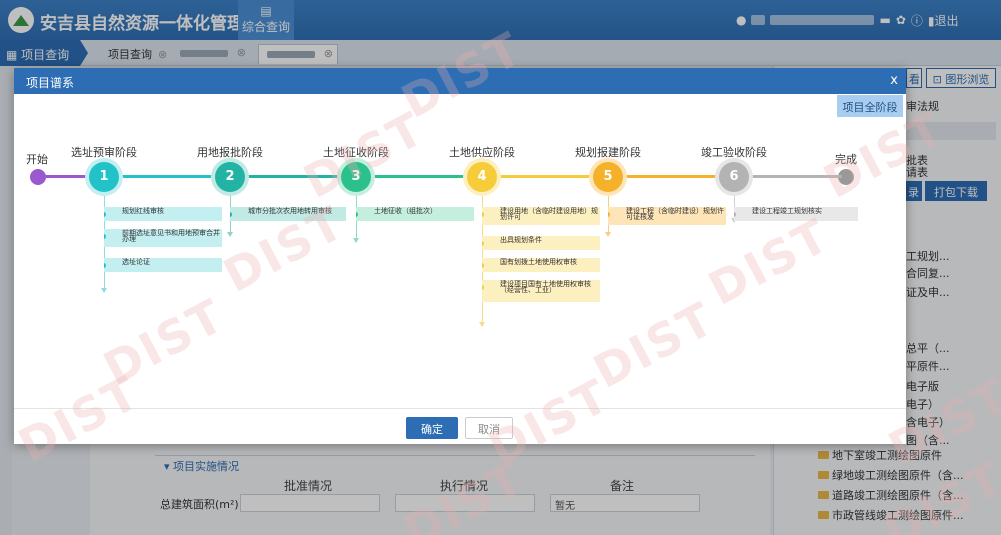 This screenshot has height=535, width=1001. What do you see at coordinates (136, 262) in the screenshot?
I see `step-label: 选址论证` at bounding box center [136, 262].